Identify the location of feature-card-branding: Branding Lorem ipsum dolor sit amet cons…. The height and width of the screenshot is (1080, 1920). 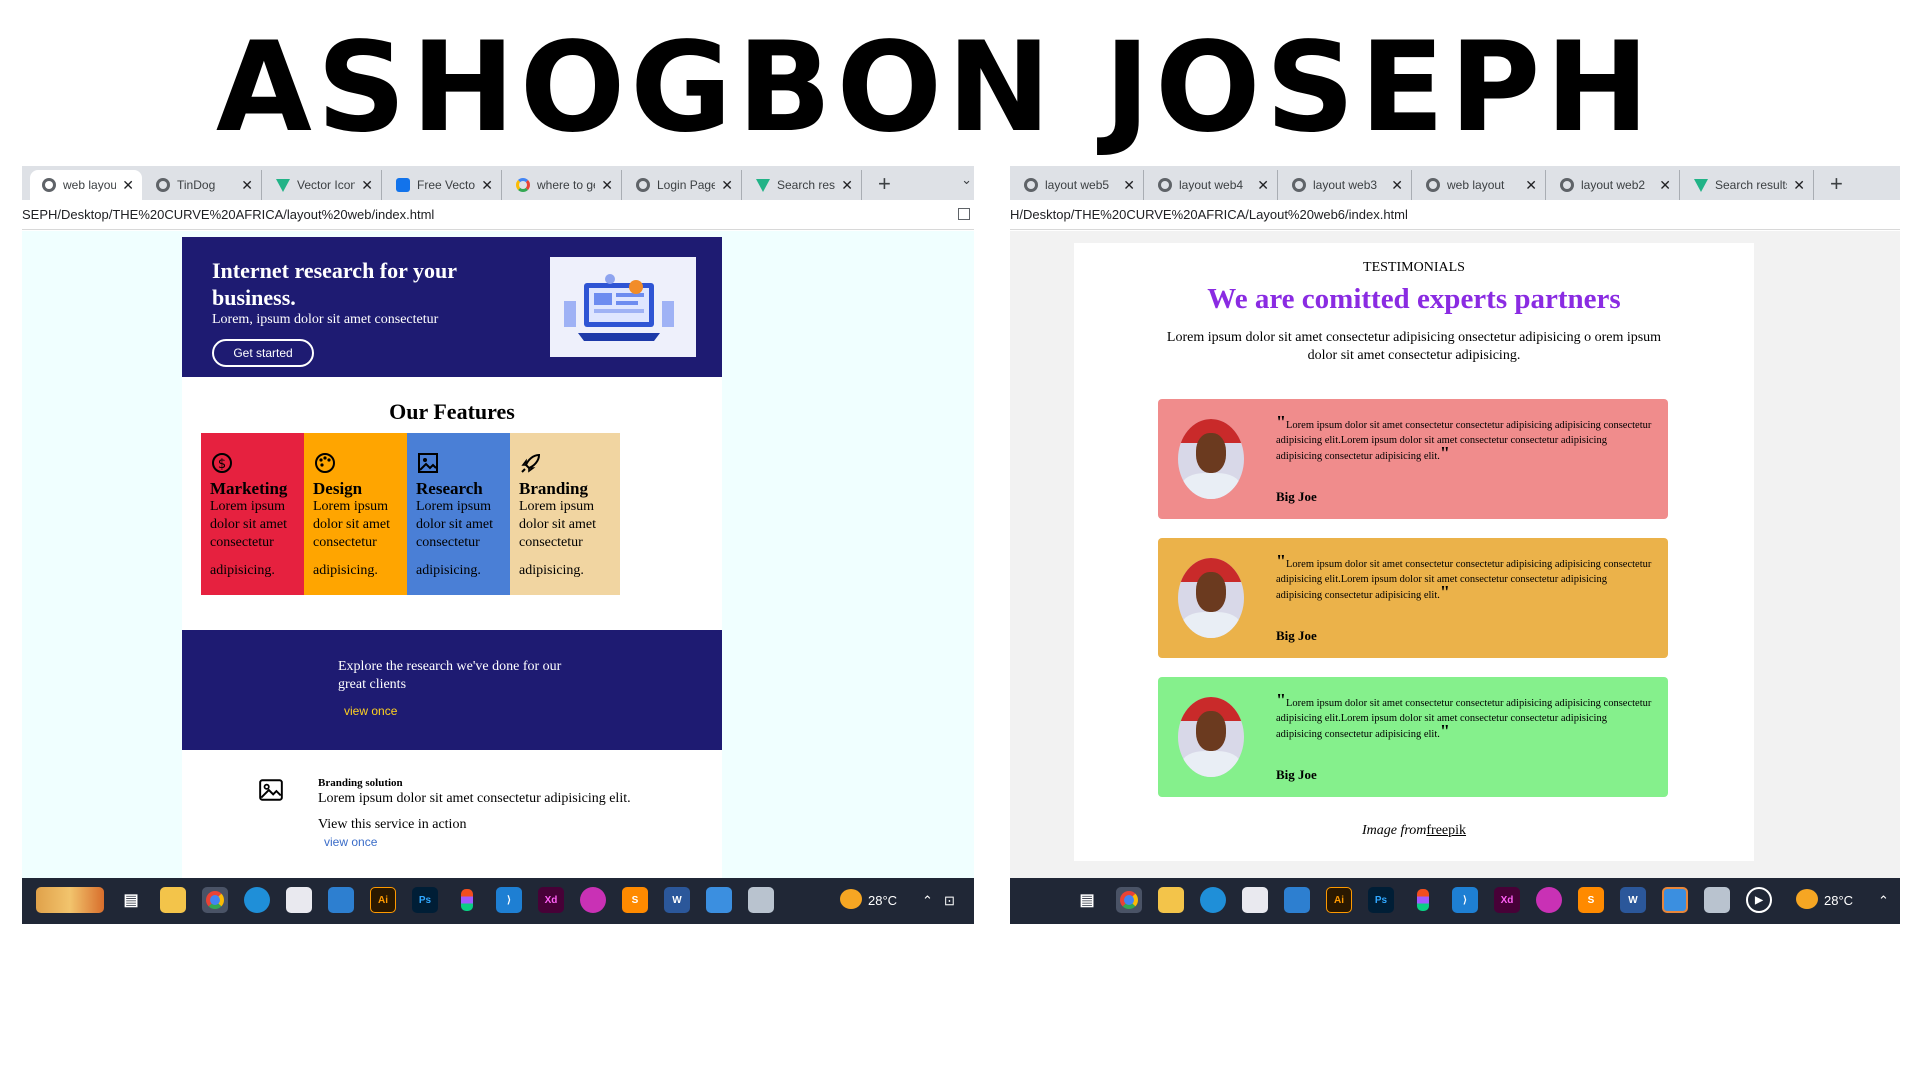
(565, 514).